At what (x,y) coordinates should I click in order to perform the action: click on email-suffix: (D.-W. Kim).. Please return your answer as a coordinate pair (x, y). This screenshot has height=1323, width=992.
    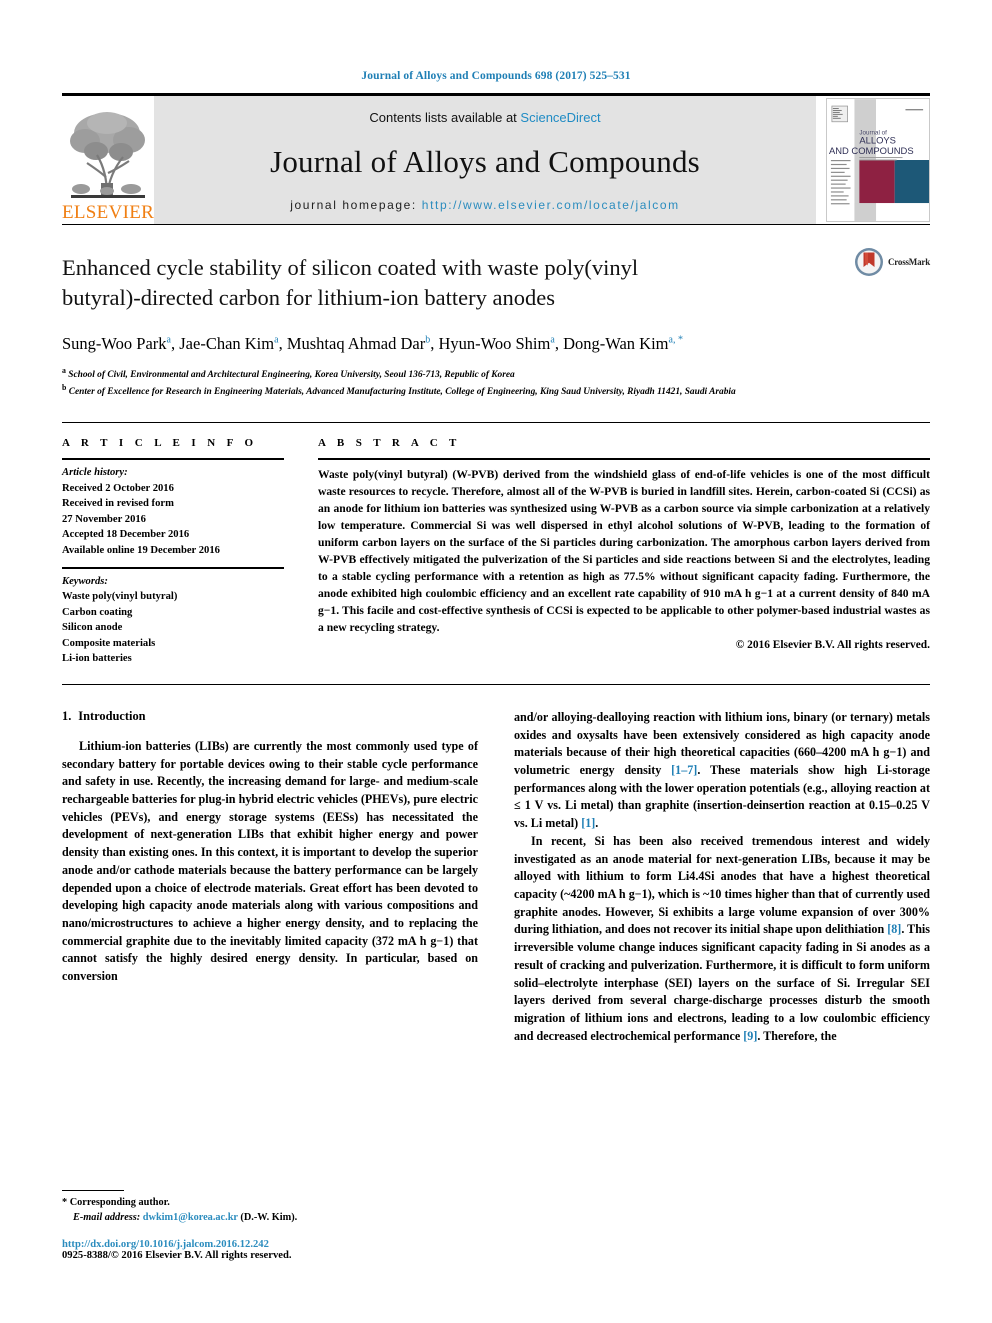
    Looking at the image, I should click on (269, 1218).